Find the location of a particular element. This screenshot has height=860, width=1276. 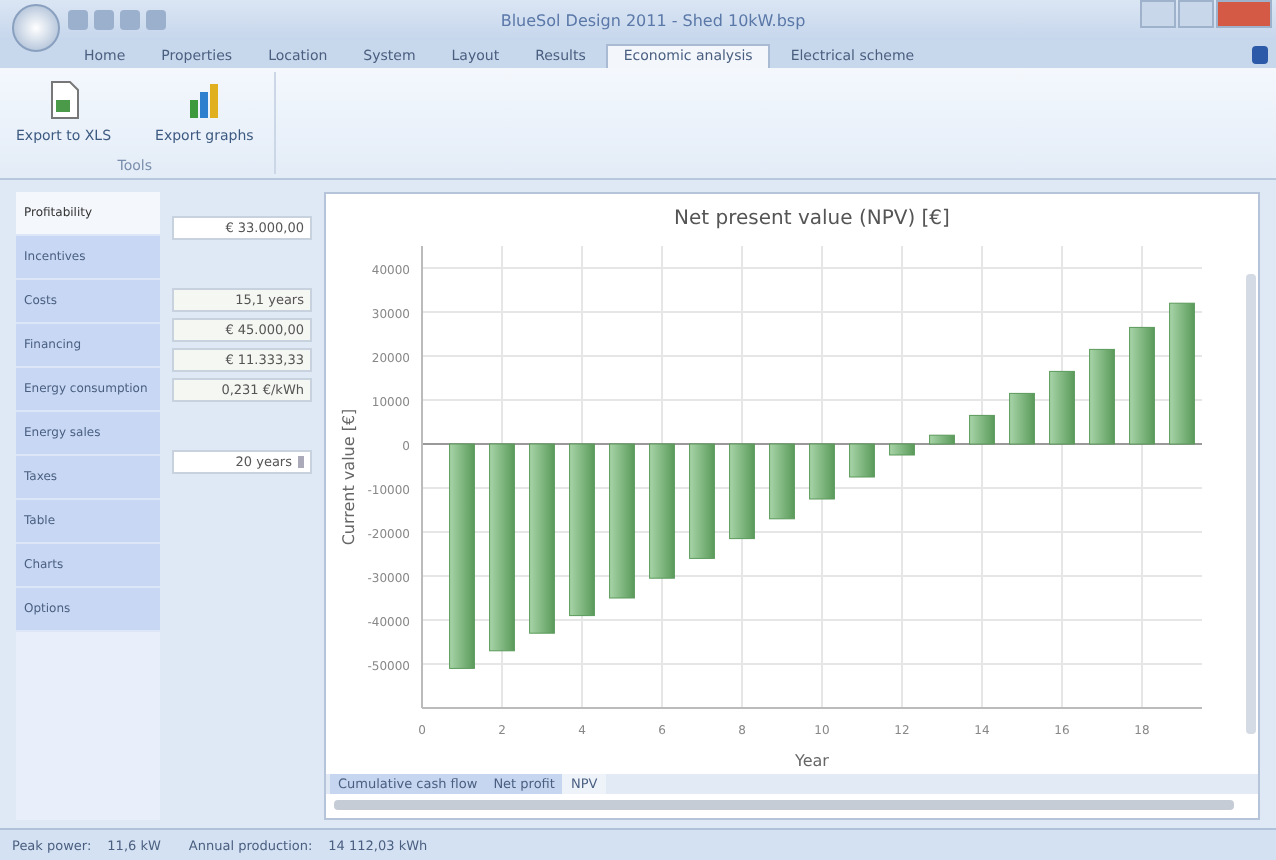

x-axis-label: Year is located at coordinates (812, 761).